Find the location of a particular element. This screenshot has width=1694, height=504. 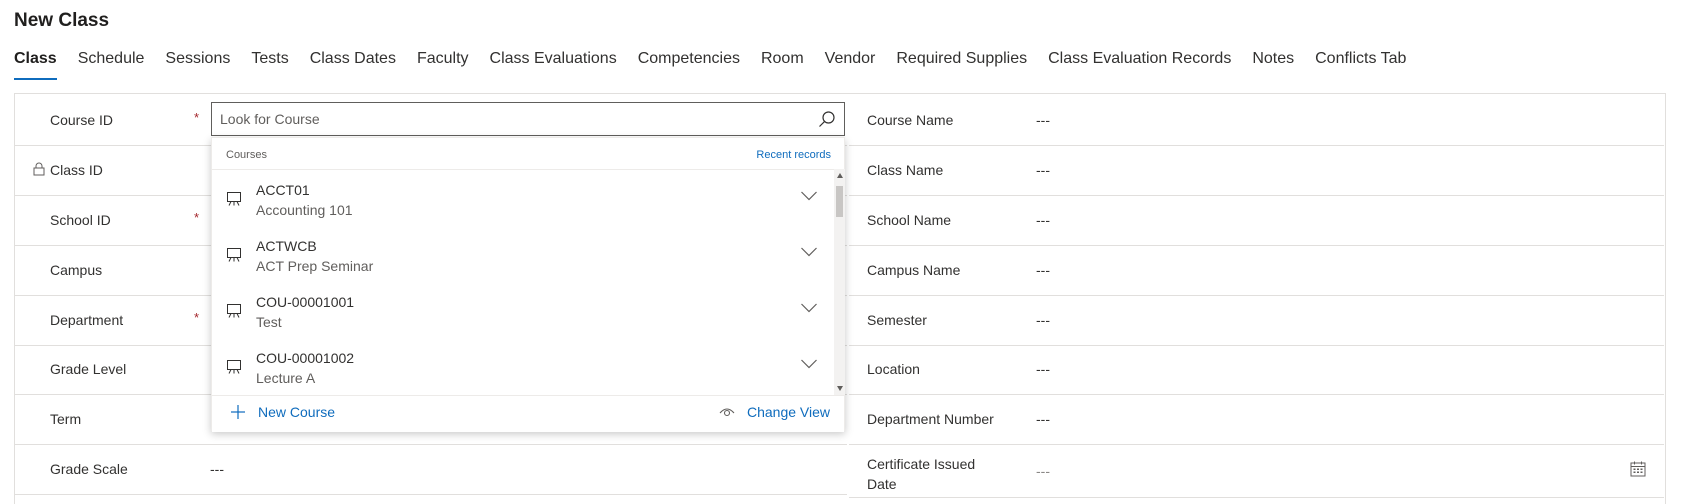

school-name-label: School Name is located at coordinates (909, 220).